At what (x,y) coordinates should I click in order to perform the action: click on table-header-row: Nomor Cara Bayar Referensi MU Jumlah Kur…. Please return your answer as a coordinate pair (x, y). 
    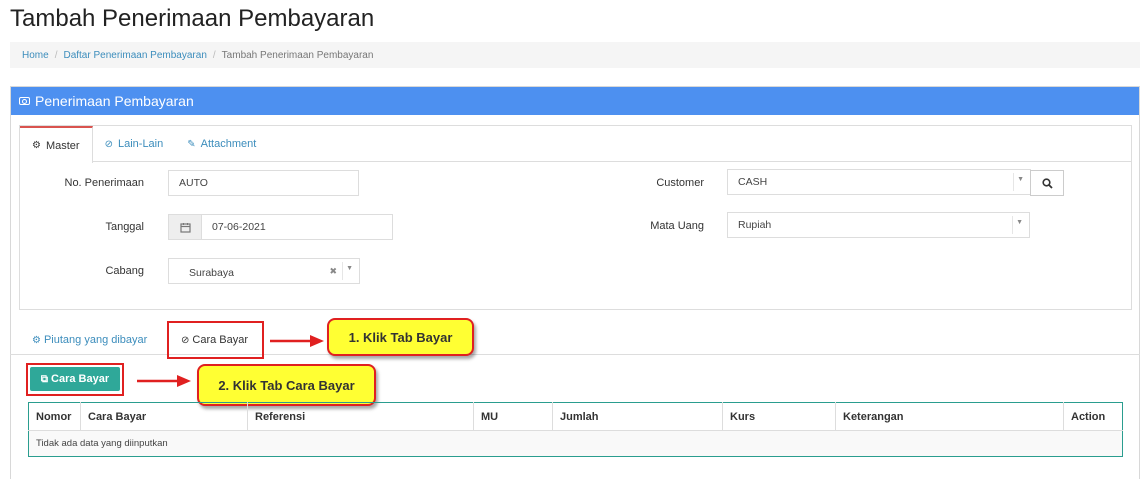
    Looking at the image, I should click on (575, 416).